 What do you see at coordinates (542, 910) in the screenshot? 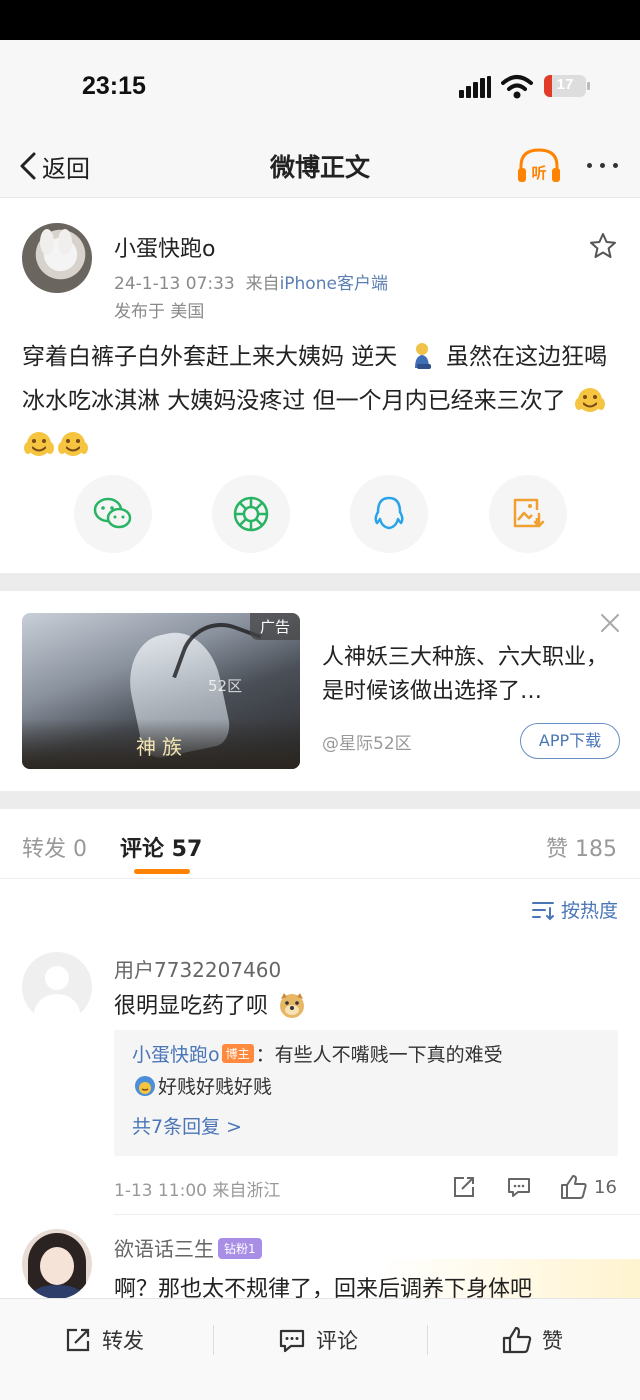
I see `sort-icon` at bounding box center [542, 910].